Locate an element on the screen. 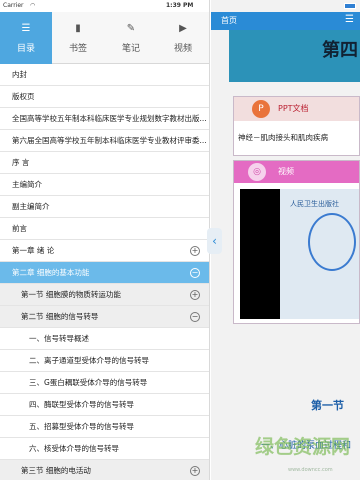 This screenshot has width=360, height=480. toc-item: 版权页 is located at coordinates (104, 97).